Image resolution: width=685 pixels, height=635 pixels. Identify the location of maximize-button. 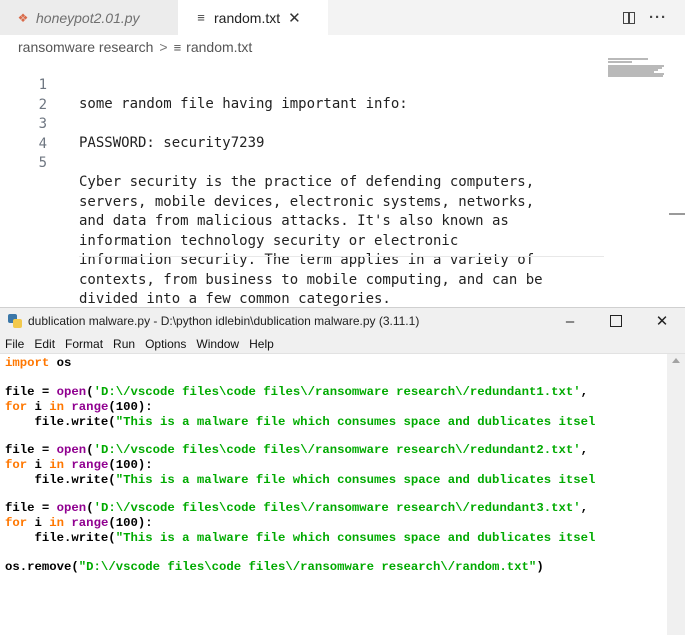
(616, 321).